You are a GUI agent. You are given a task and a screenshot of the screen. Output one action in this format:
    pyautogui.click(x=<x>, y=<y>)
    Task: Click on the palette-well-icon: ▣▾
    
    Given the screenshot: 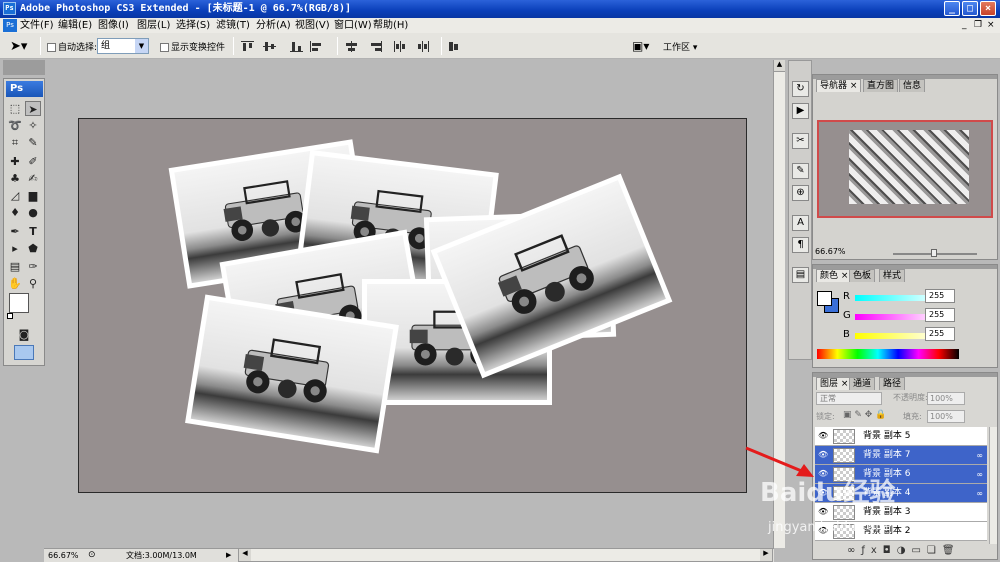 What is the action you would take?
    pyautogui.click(x=640, y=46)
    